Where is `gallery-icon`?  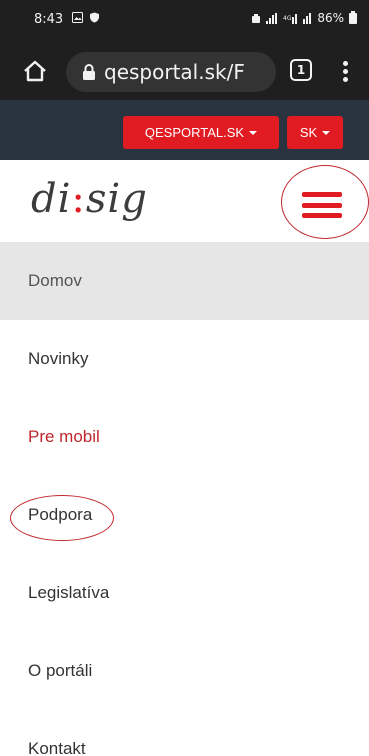
gallery-icon is located at coordinates (77, 17).